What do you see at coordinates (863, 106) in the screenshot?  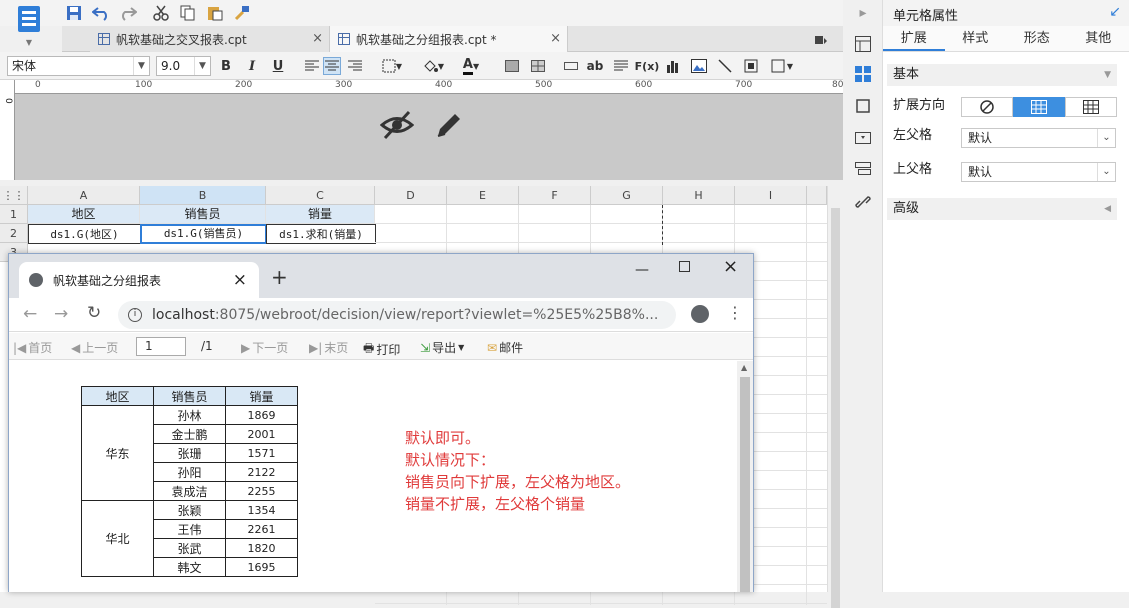 I see `float-element-icon` at bounding box center [863, 106].